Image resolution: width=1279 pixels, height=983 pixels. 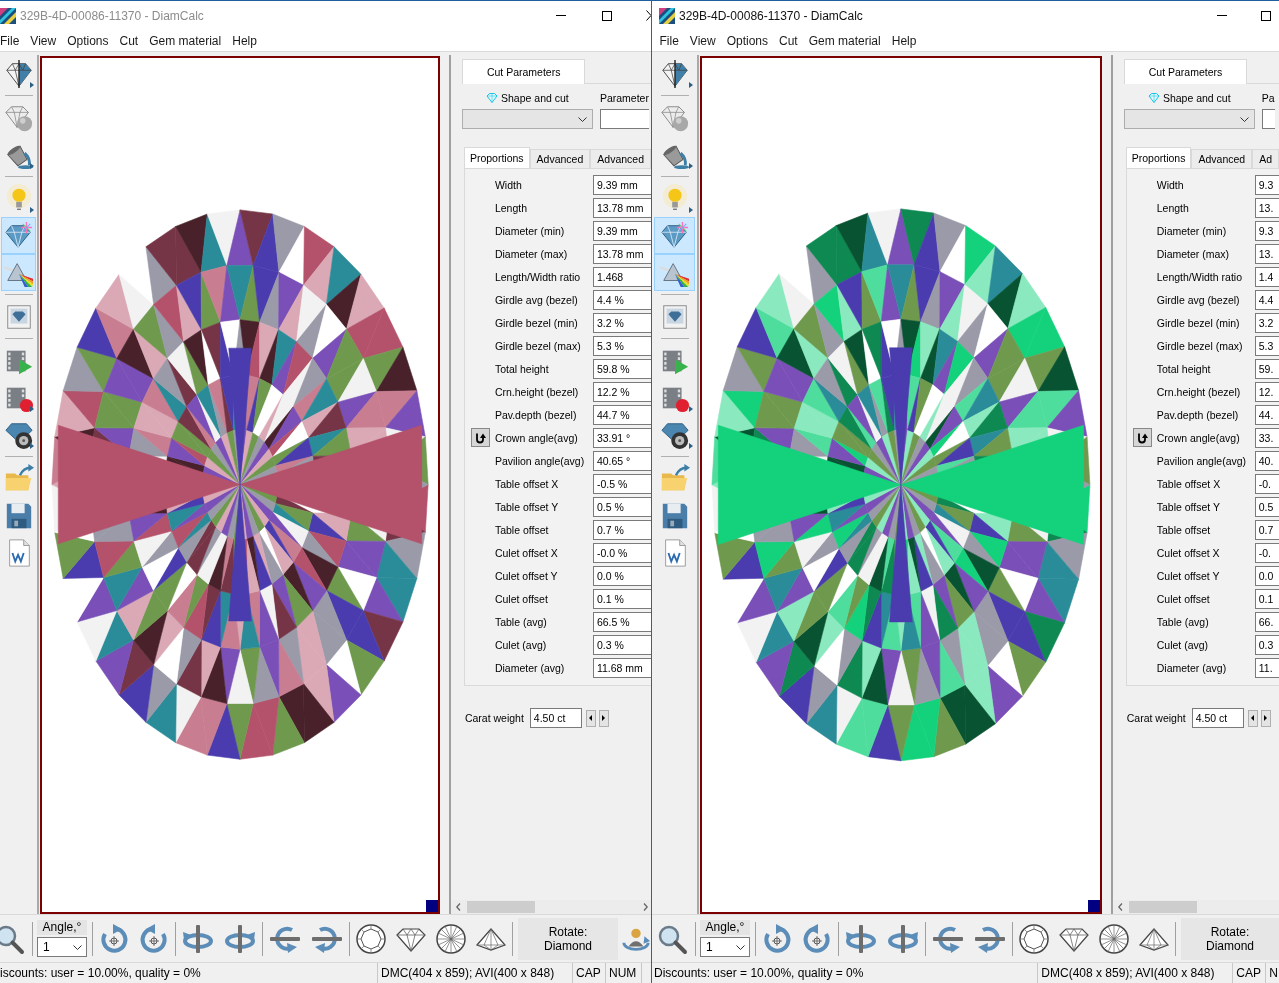 What do you see at coordinates (621, 345) in the screenshot?
I see `value-field: 5.3 %` at bounding box center [621, 345].